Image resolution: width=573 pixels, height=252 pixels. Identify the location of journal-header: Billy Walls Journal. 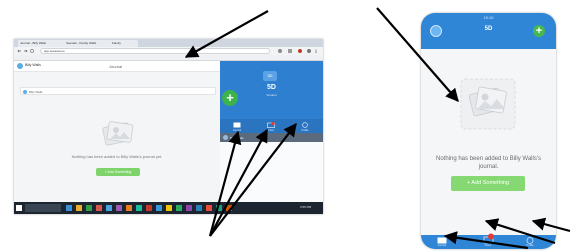
(117, 66).